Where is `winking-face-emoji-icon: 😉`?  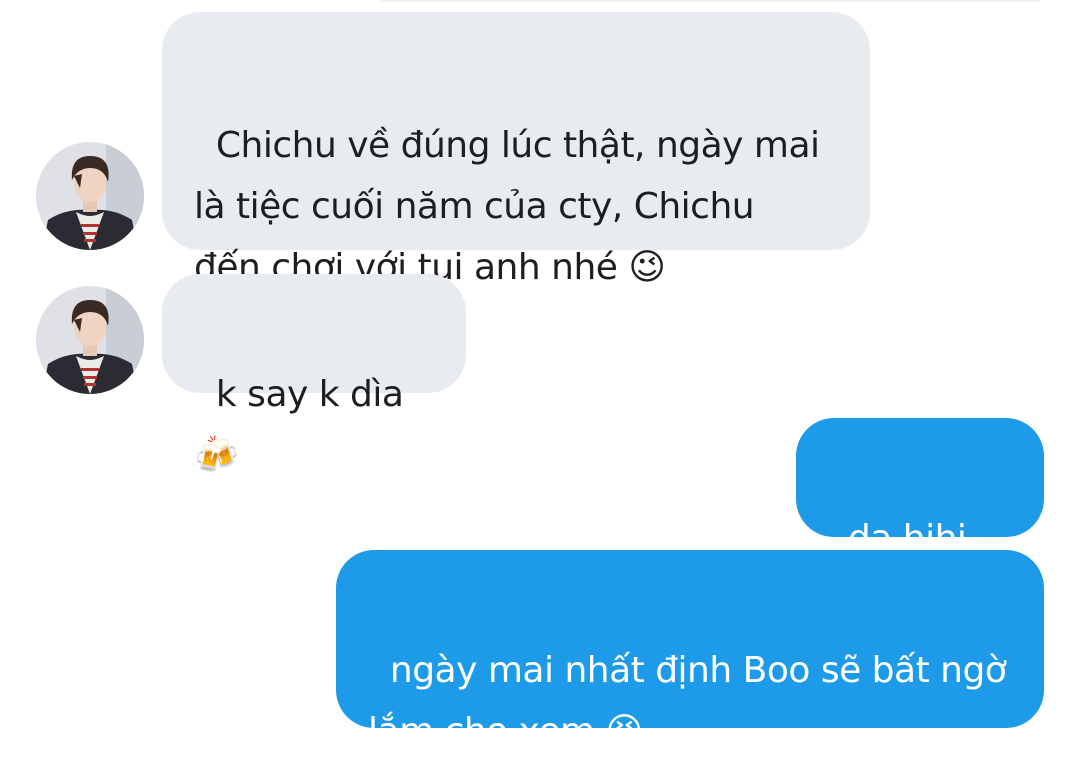 winking-face-emoji-icon: 😉 is located at coordinates (647, 267).